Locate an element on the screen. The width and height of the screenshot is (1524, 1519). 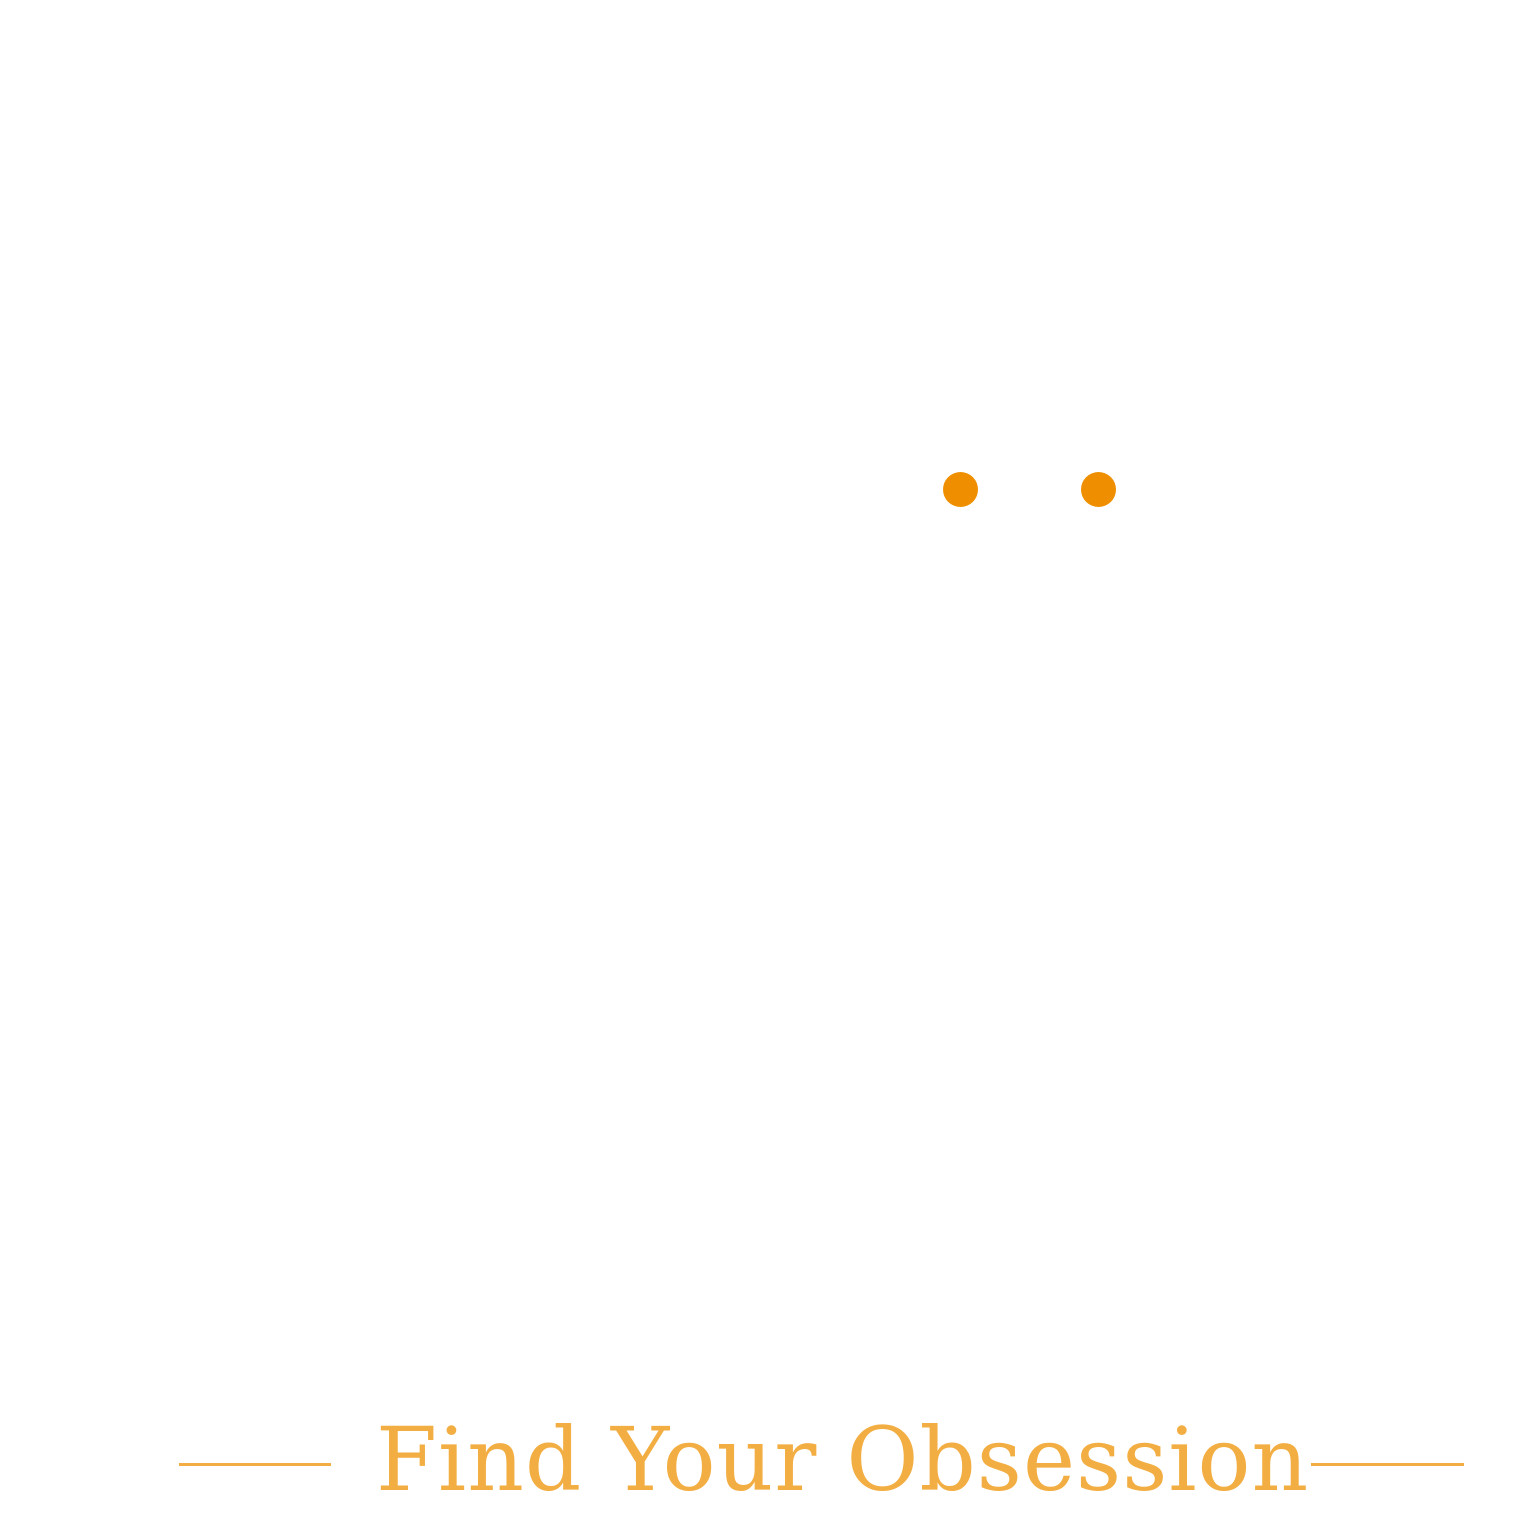
orange-dot-right is located at coordinates (1098, 489).